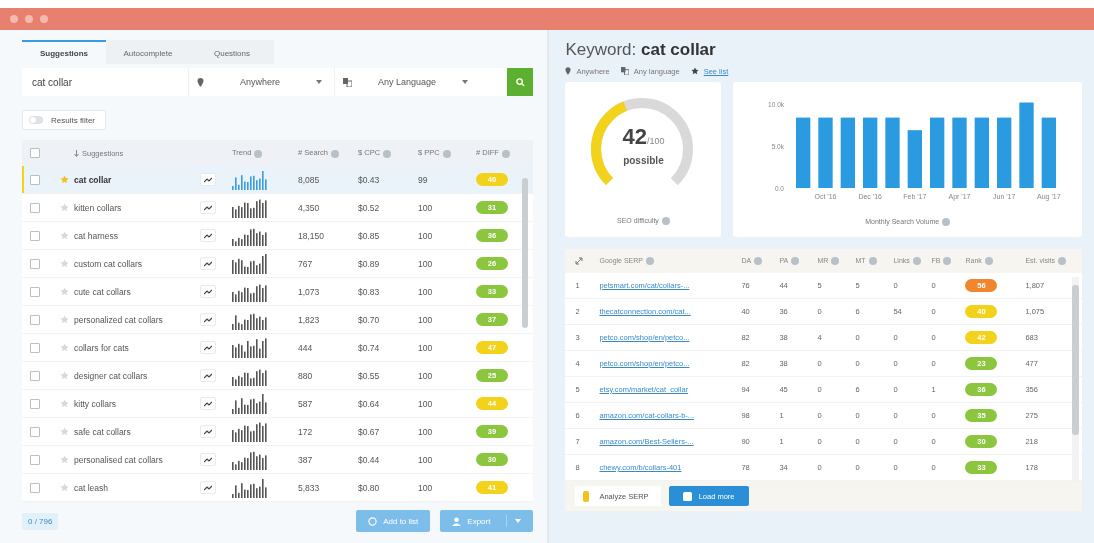 The height and width of the screenshot is (543, 1094). What do you see at coordinates (306, 263) in the screenshot?
I see `search-volume-cell-text: 767` at bounding box center [306, 263].